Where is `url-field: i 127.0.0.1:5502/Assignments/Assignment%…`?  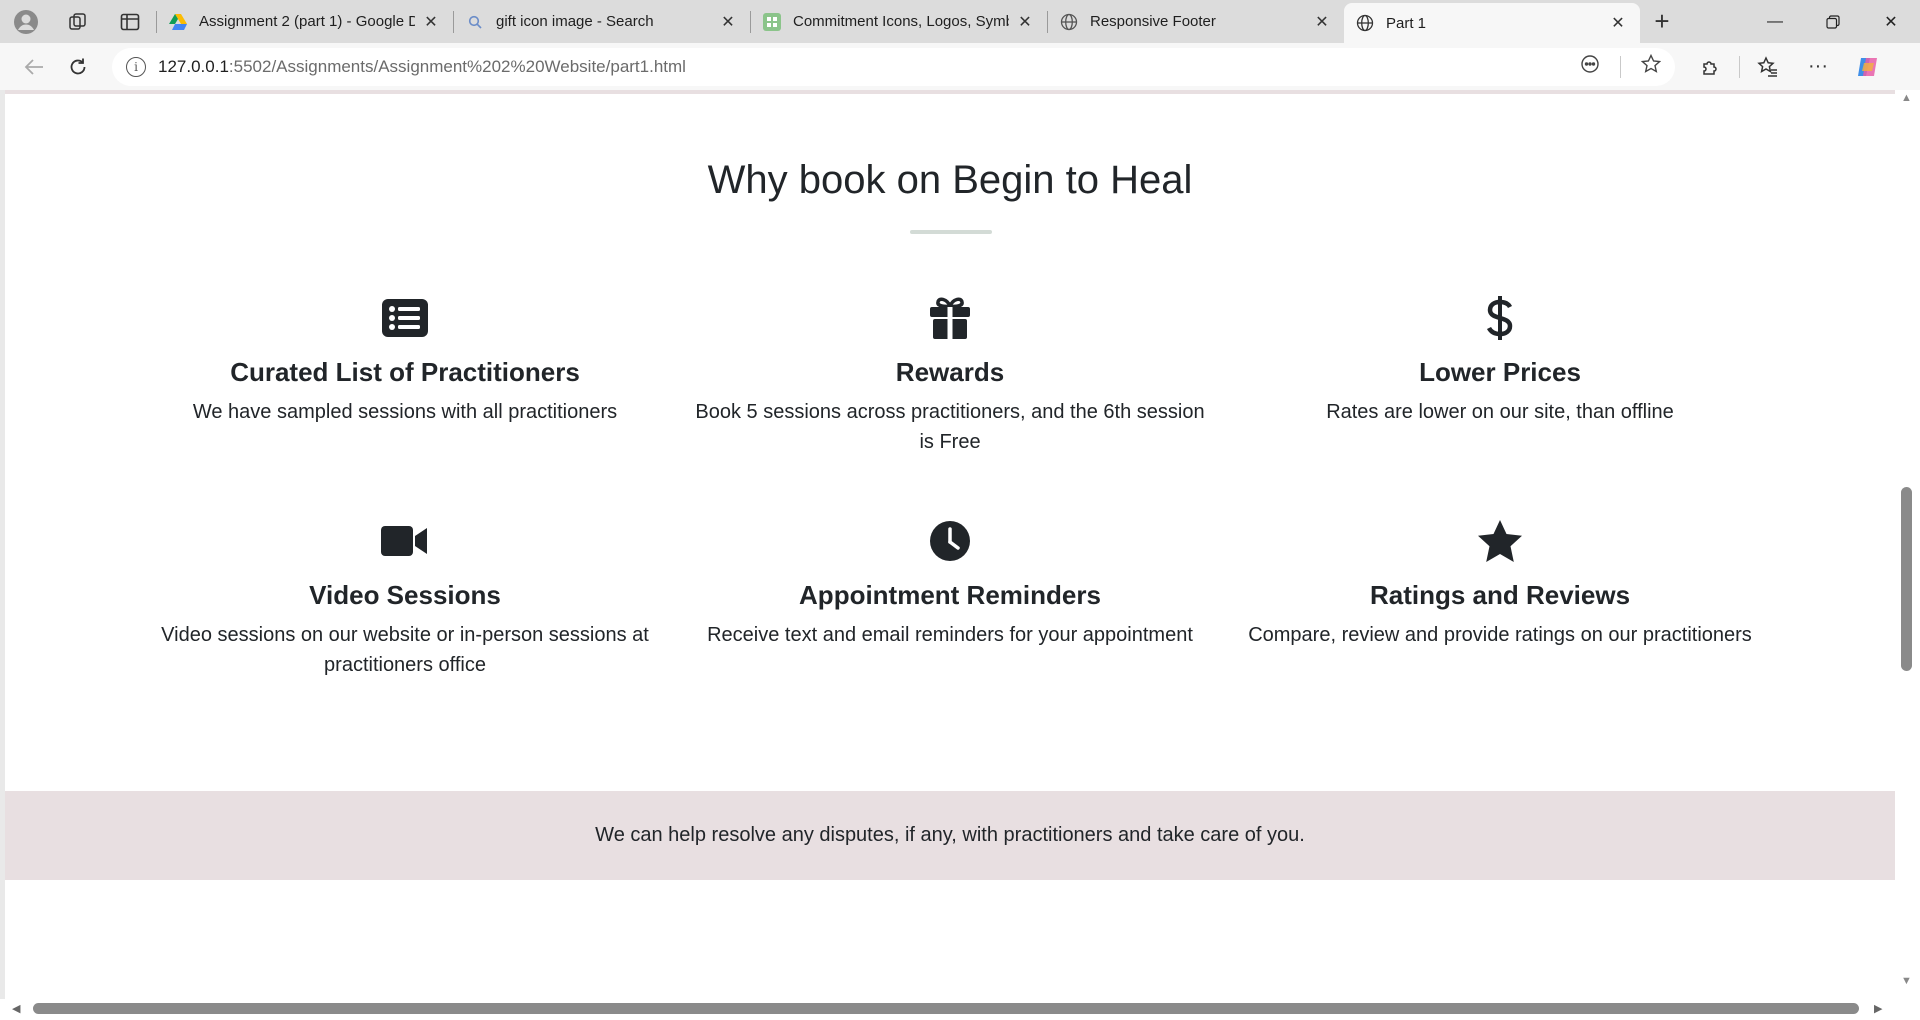 url-field: i 127.0.0.1:5502/Assignments/Assignment%… is located at coordinates (893, 66).